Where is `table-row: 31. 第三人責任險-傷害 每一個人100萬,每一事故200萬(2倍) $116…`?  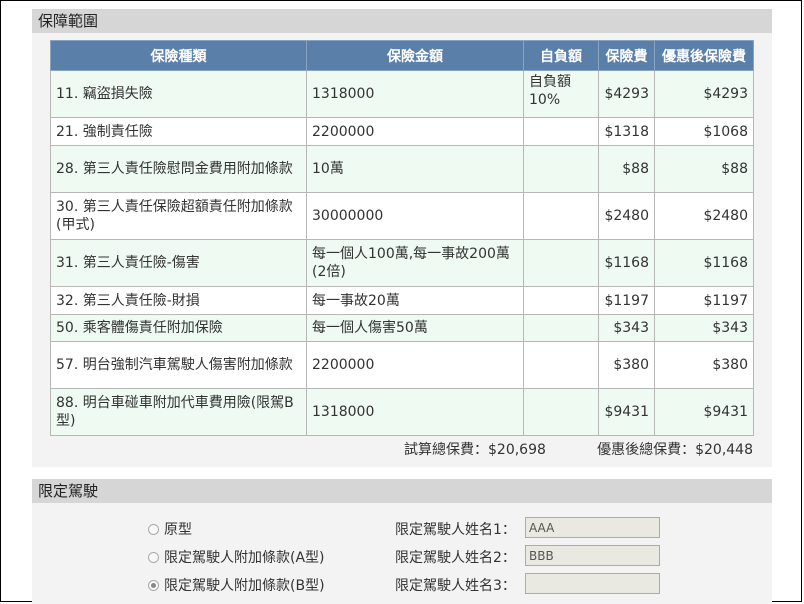 table-row: 31. 第三人責任險-傷害 每一個人100萬,每一事故200萬(2倍) $116… is located at coordinates (402, 263).